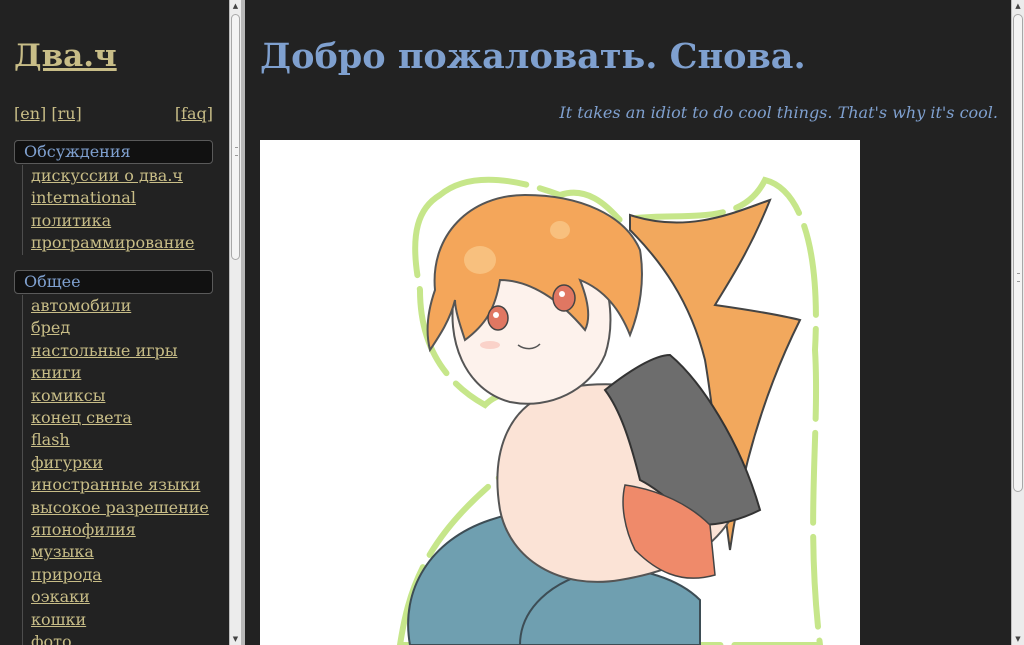 This screenshot has height=645, width=1024. I want to click on page-title: Добро пожаловать. Снова., so click(533, 56).